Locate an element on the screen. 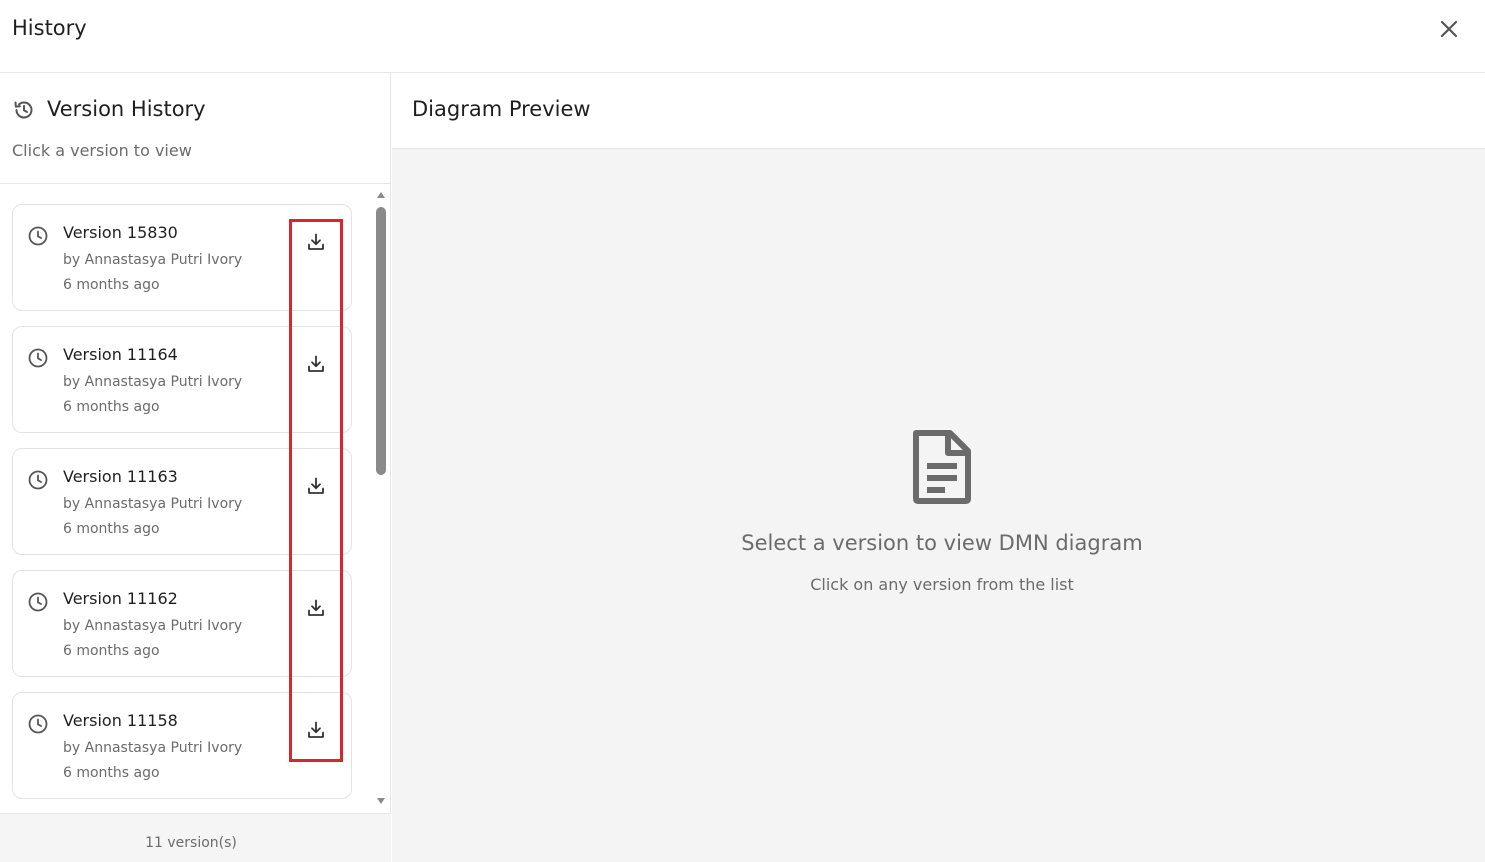 This screenshot has height=862, width=1485. version-label: Version 15830 is located at coordinates (120, 232).